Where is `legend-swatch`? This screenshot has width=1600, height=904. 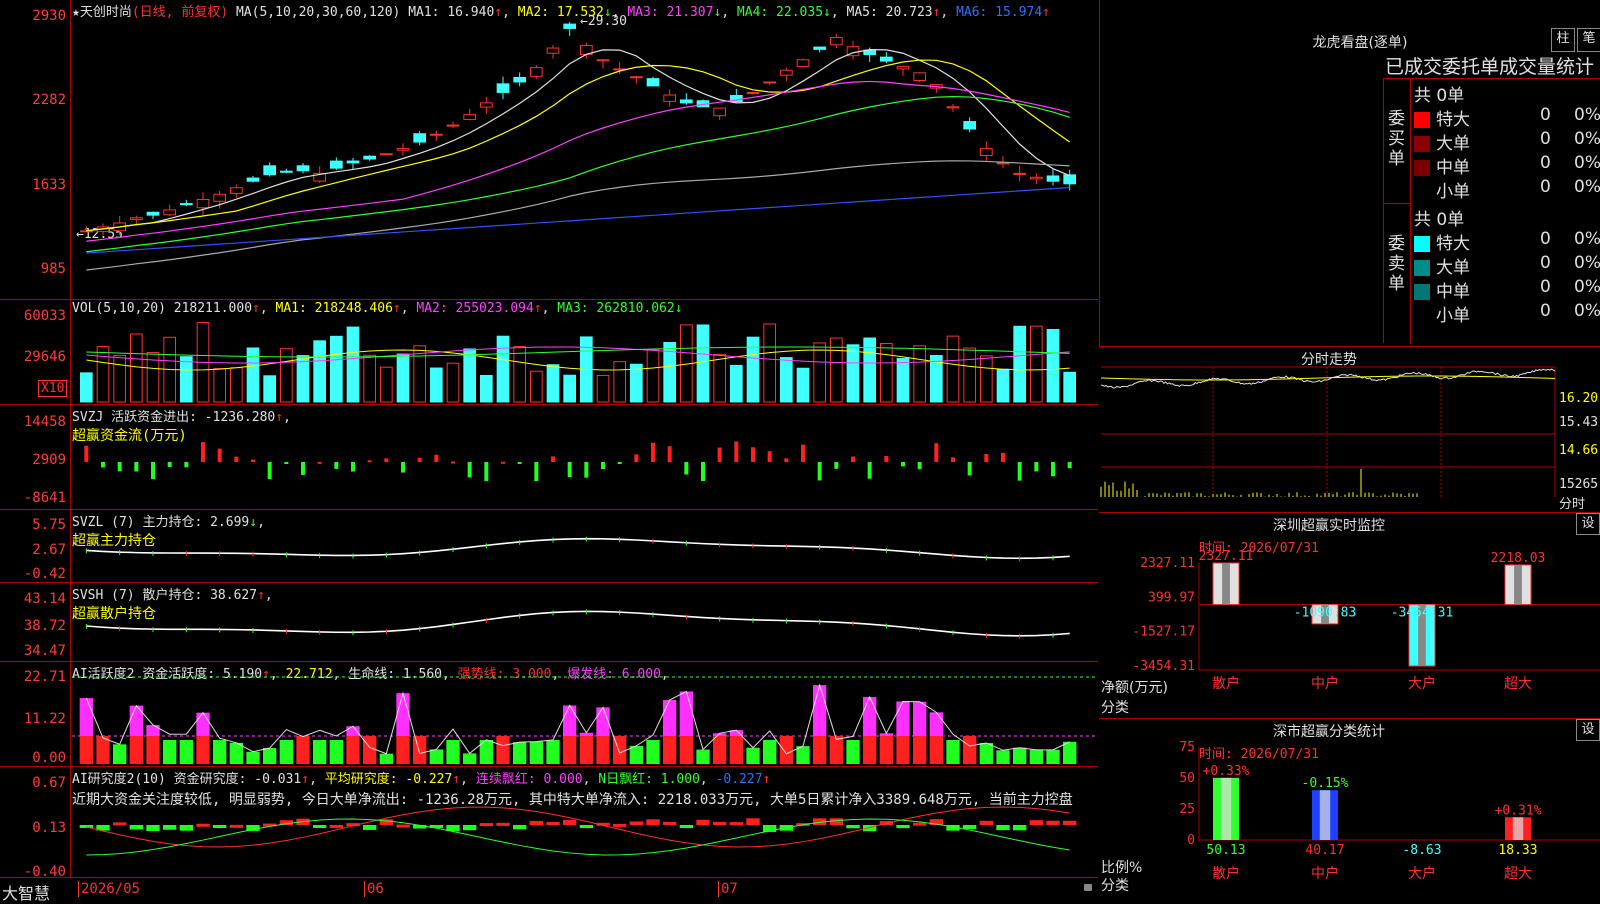 legend-swatch is located at coordinates (1422, 268).